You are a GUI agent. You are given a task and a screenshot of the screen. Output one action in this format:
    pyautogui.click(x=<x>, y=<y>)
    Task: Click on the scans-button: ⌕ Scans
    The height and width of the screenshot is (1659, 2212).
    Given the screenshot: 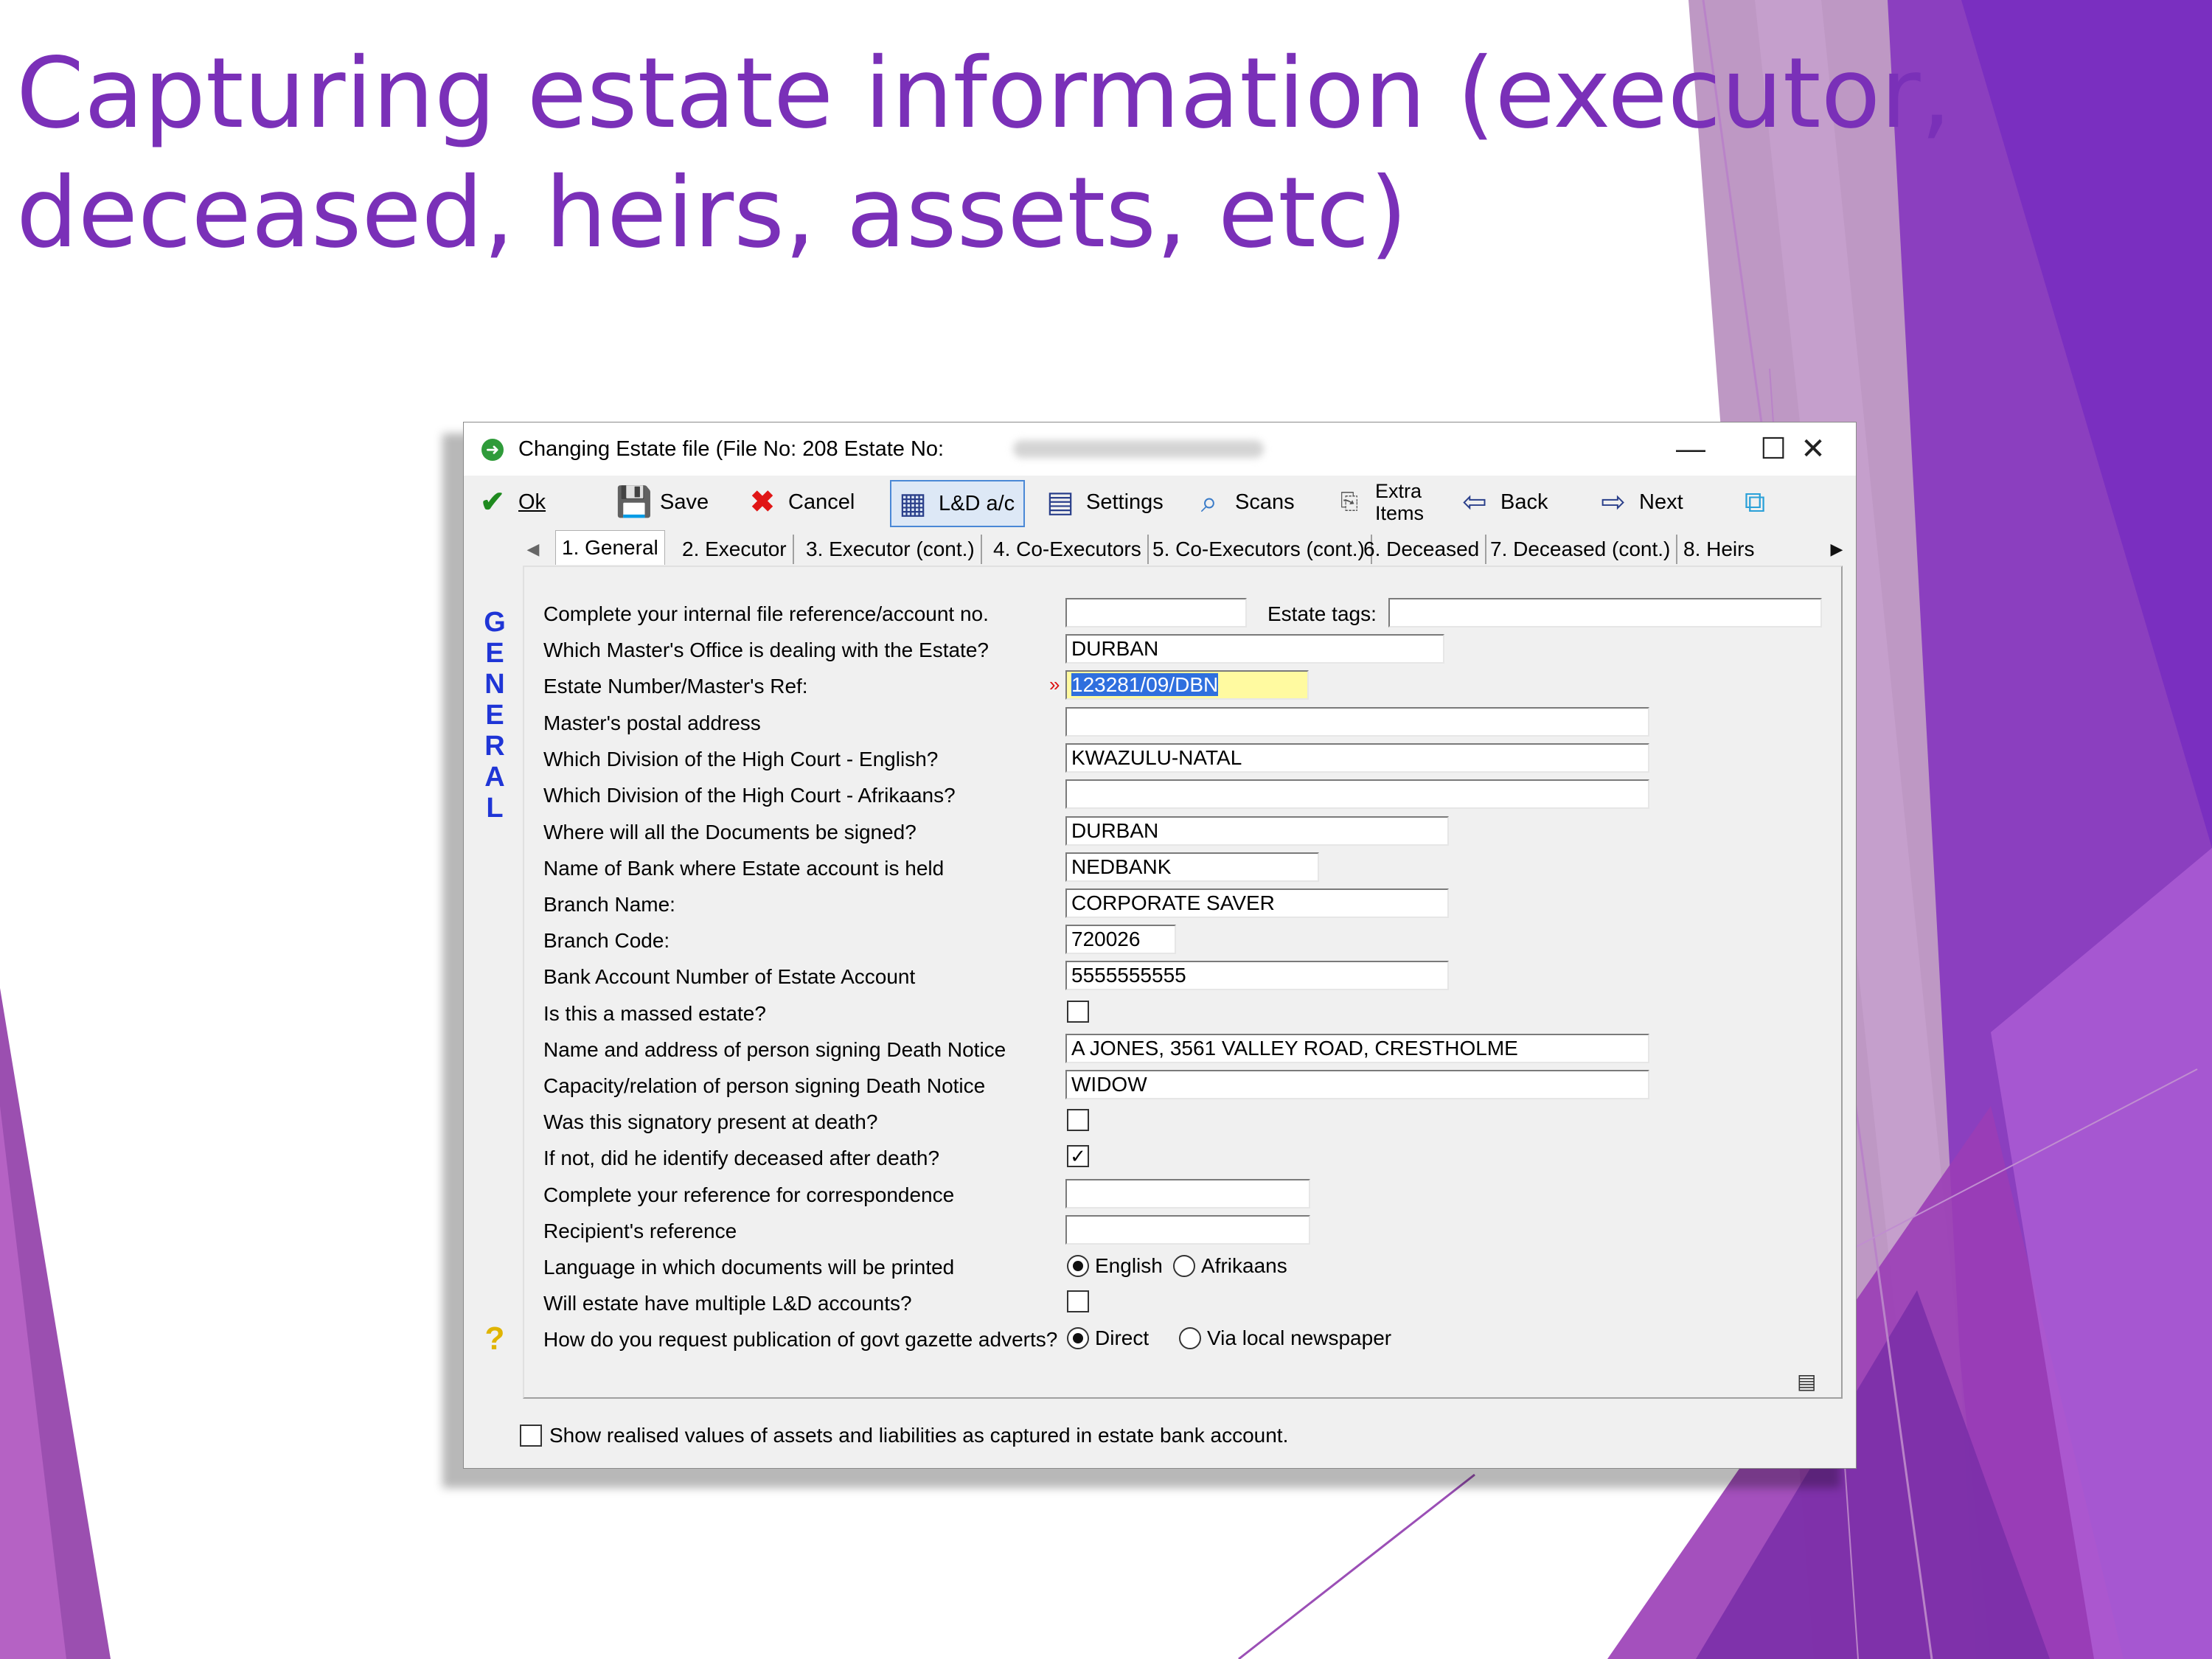 What is the action you would take?
    pyautogui.click(x=1243, y=502)
    